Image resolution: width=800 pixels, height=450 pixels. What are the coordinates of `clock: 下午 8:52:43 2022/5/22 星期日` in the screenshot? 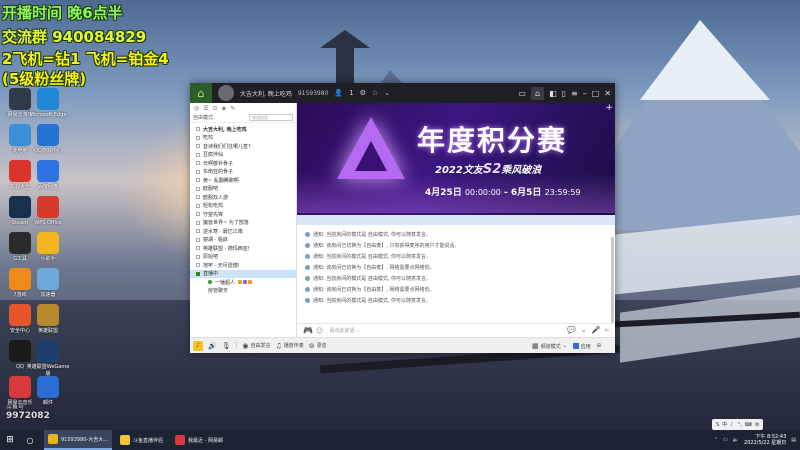 It's located at (765, 440).